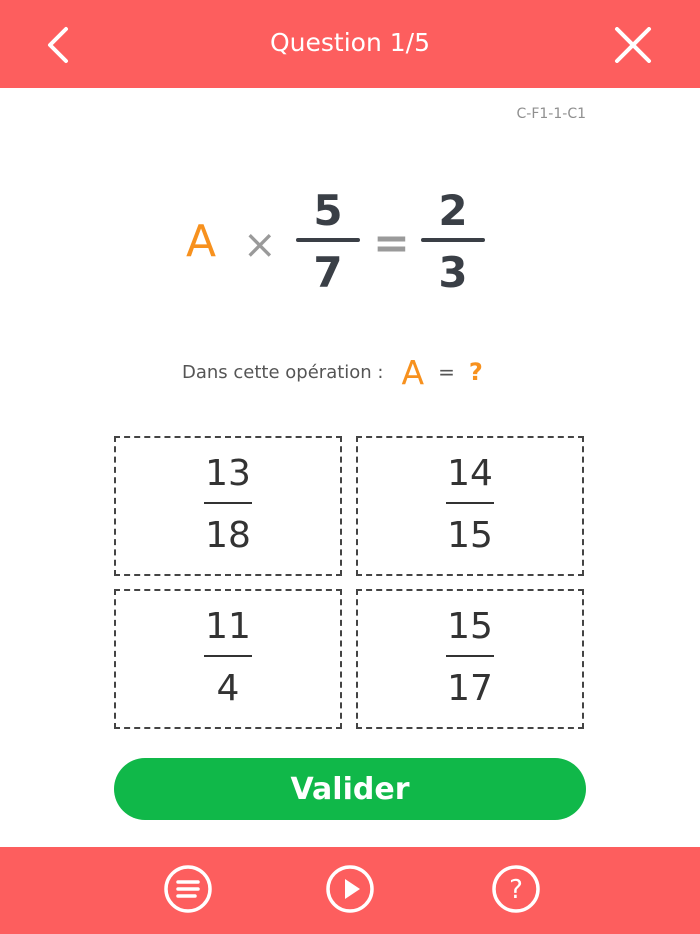 The image size is (700, 934). I want to click on option-numerator: 11, so click(228, 626).